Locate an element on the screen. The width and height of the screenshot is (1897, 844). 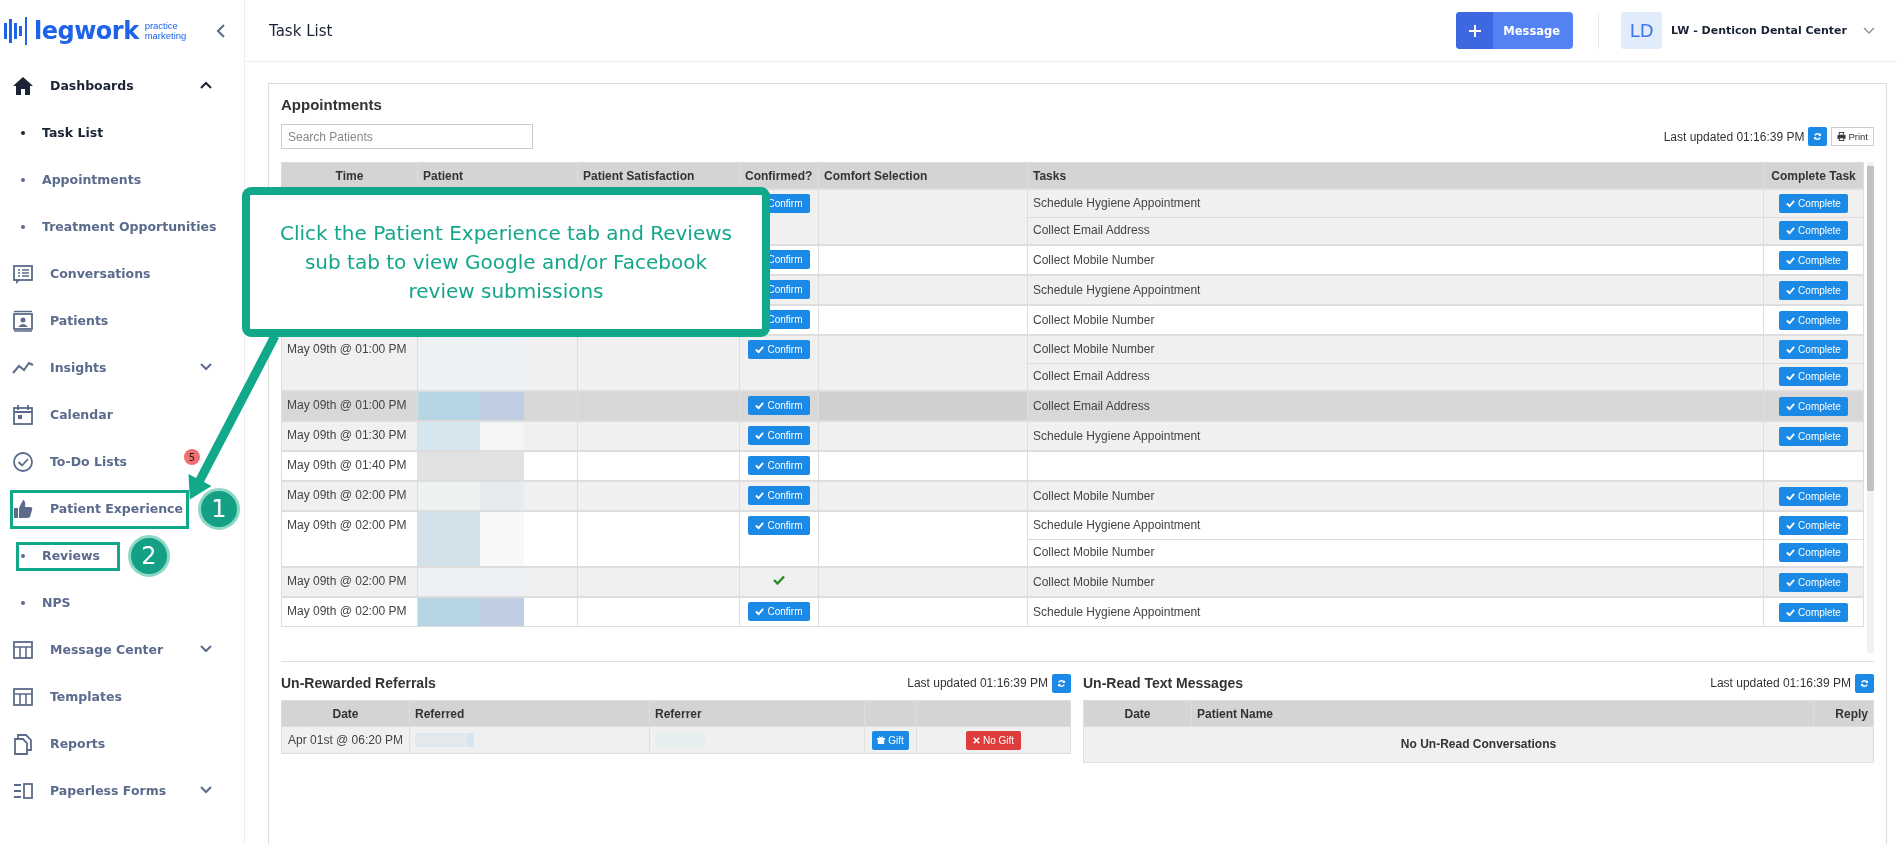
nav-subitem: Reviews is located at coordinates (53, 555).